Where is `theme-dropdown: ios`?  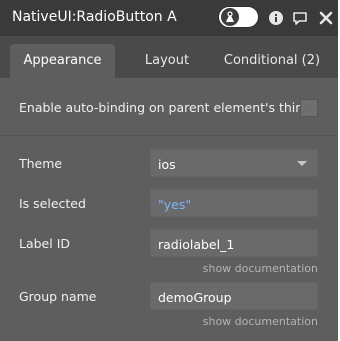
theme-dropdown: ios is located at coordinates (234, 163).